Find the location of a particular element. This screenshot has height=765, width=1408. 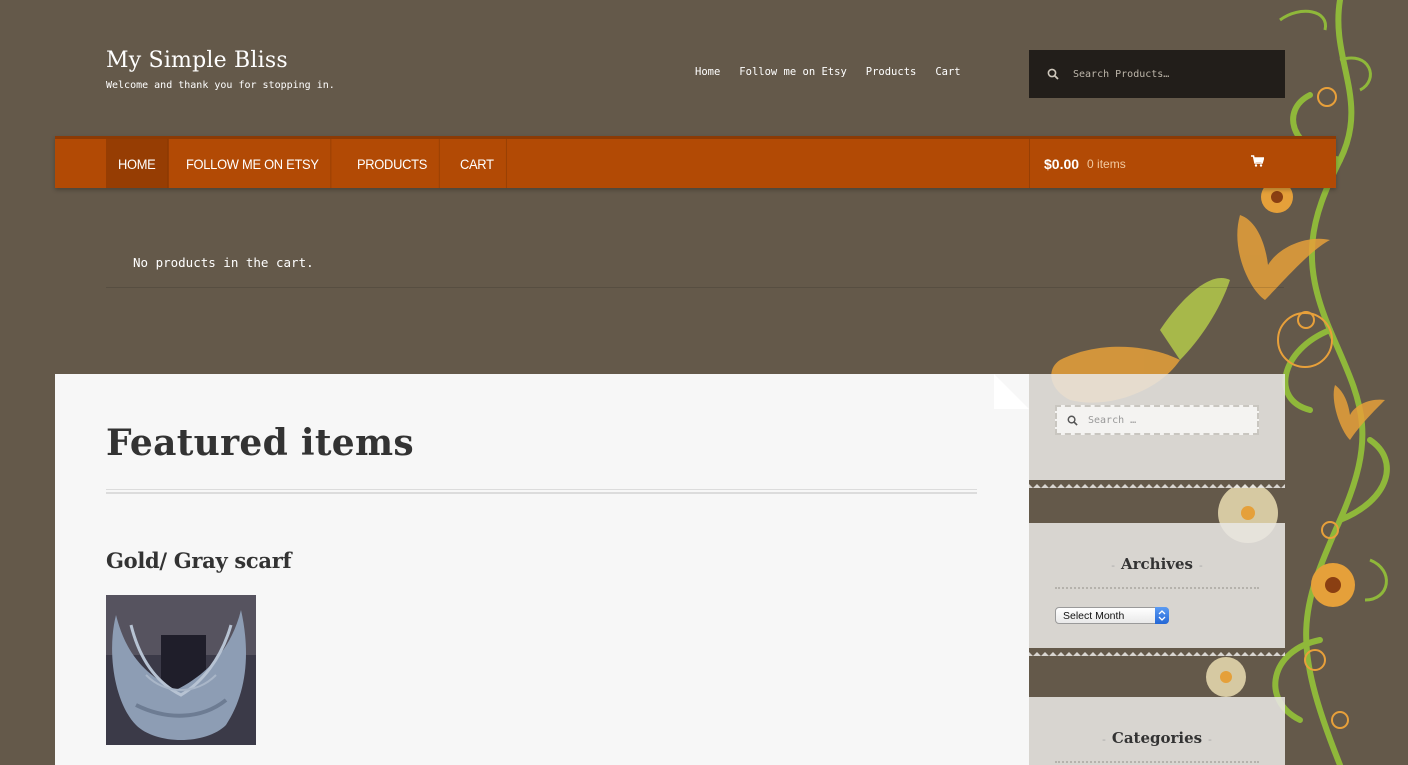

primary-nav-products: PRODUCTS is located at coordinates (392, 163).